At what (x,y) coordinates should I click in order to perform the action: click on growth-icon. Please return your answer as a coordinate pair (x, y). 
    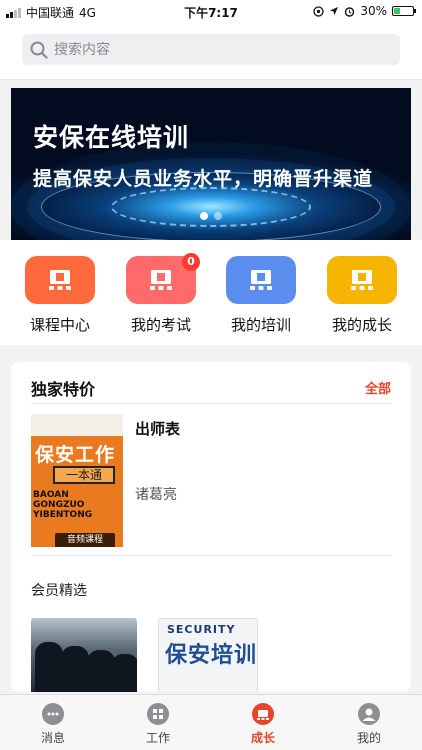
    Looking at the image, I should click on (263, 714).